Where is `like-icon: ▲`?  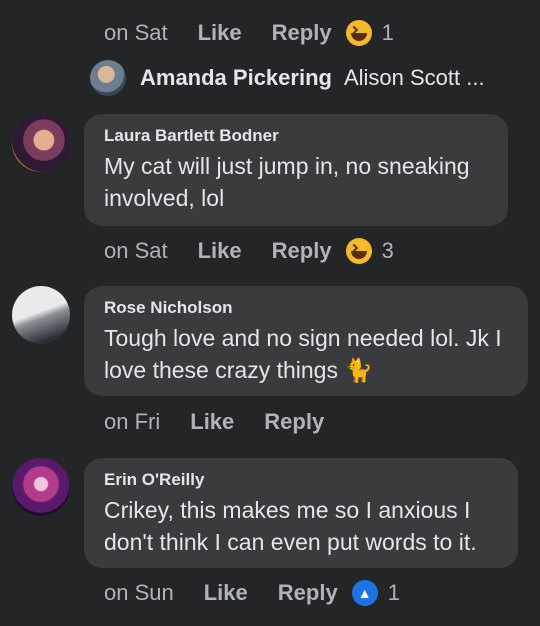 like-icon: ▲ is located at coordinates (364, 593).